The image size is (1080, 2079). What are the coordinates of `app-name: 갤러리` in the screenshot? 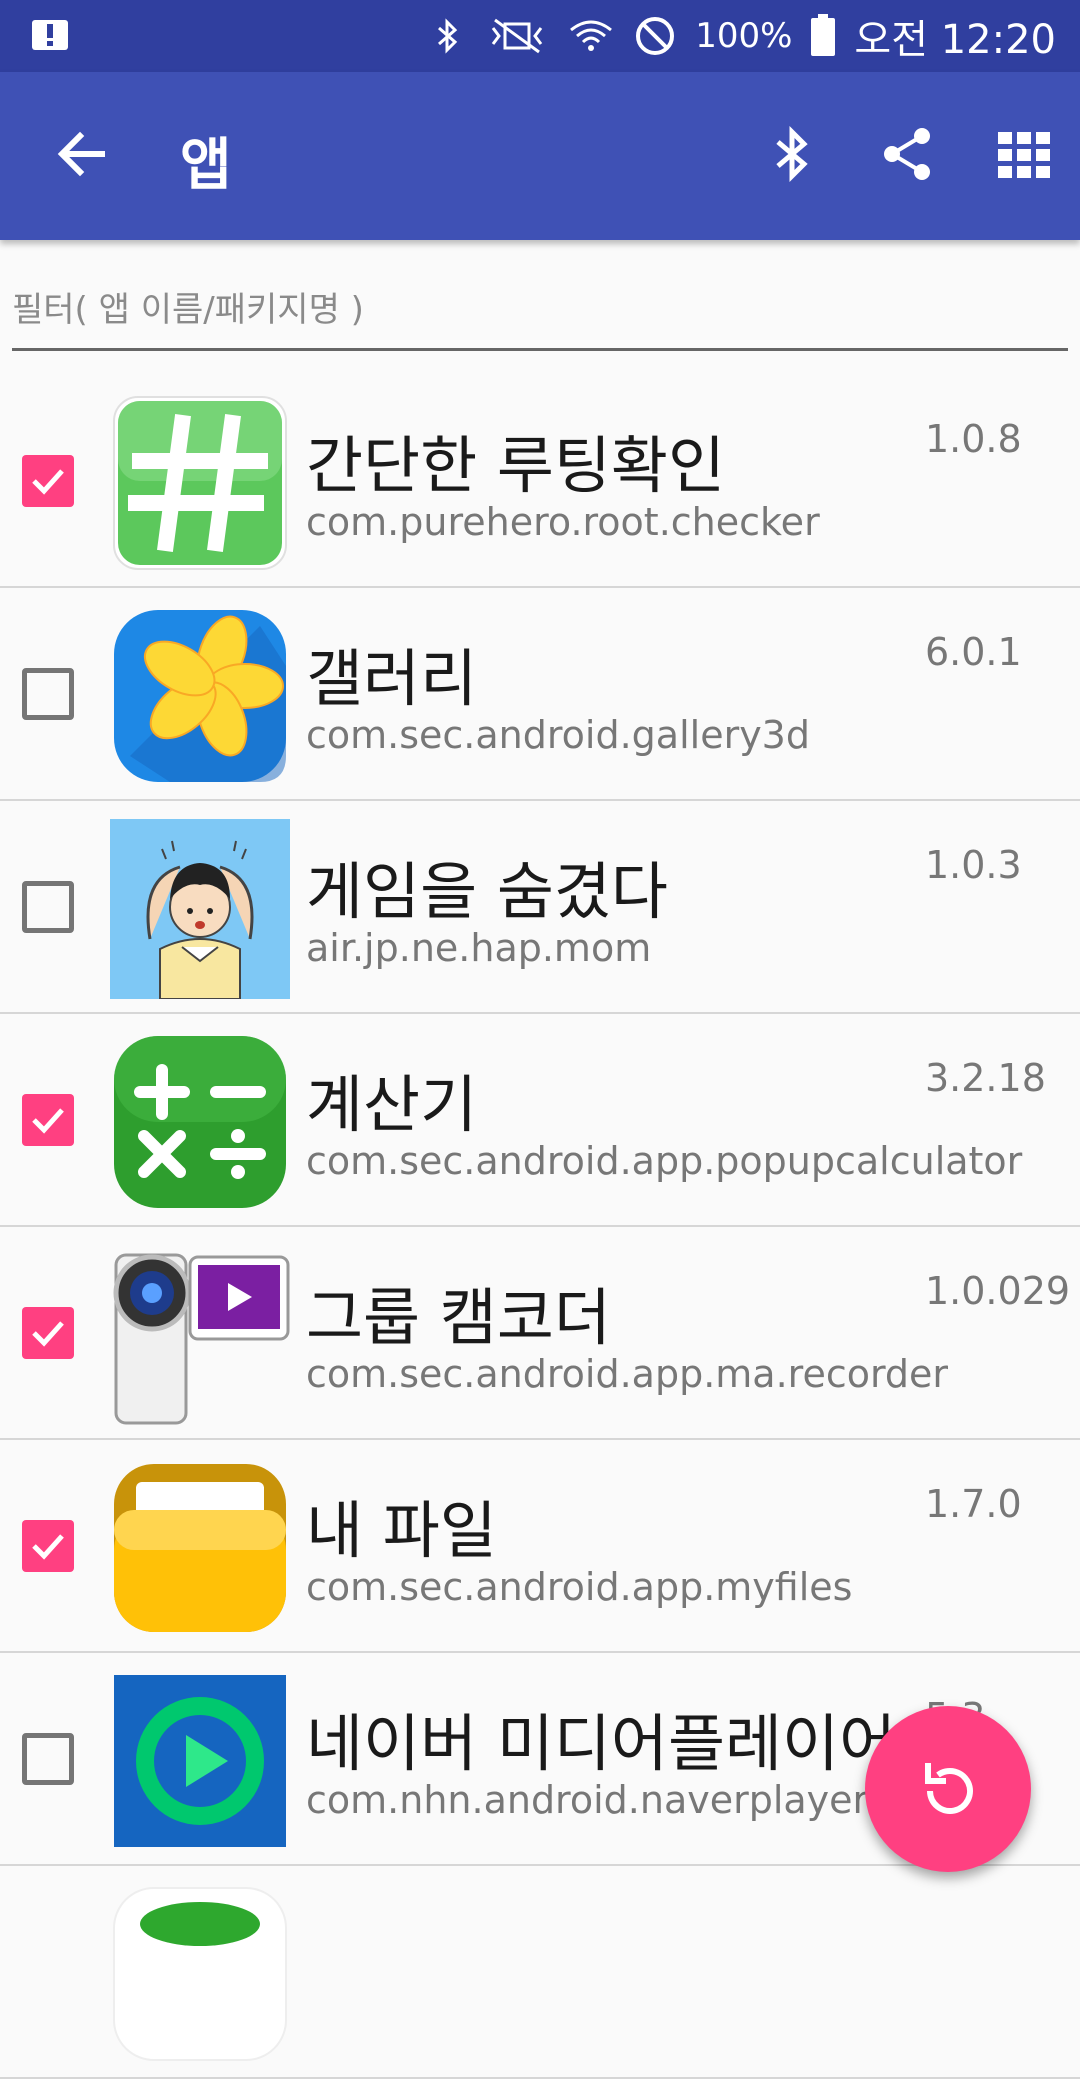 It's located at (392, 678).